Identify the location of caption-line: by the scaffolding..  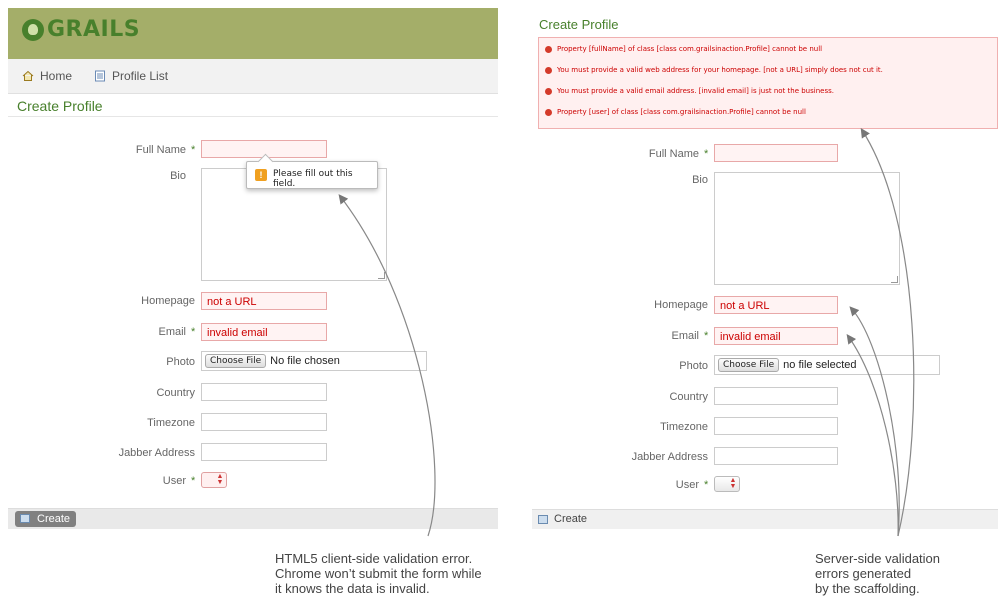
(867, 588).